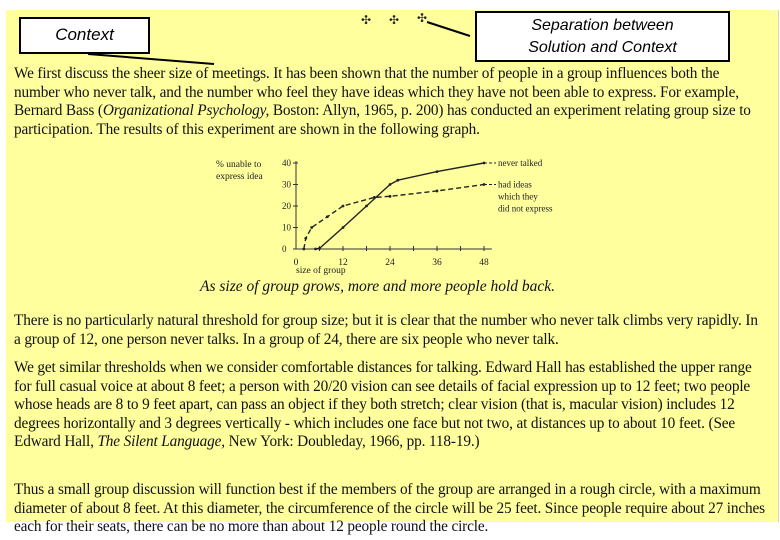  What do you see at coordinates (161, 442) in the screenshot?
I see `book-title: The Silent Language,` at bounding box center [161, 442].